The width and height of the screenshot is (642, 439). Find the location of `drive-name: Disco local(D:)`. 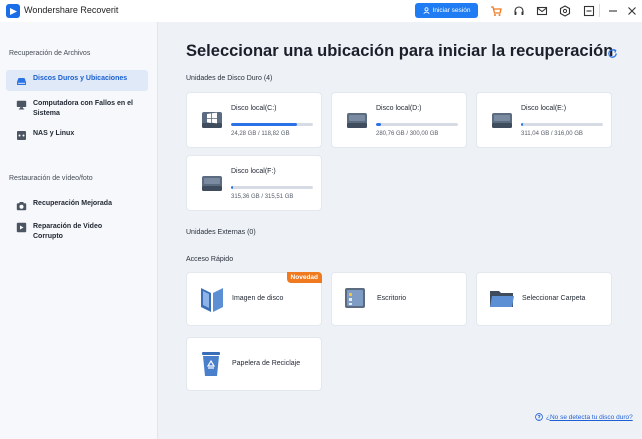

drive-name: Disco local(D:) is located at coordinates (399, 108).